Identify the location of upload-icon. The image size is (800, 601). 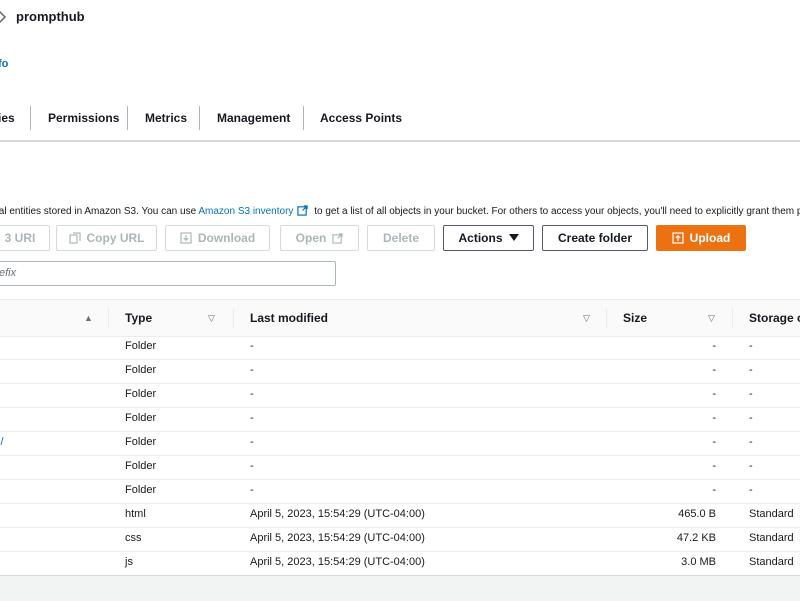
(678, 238).